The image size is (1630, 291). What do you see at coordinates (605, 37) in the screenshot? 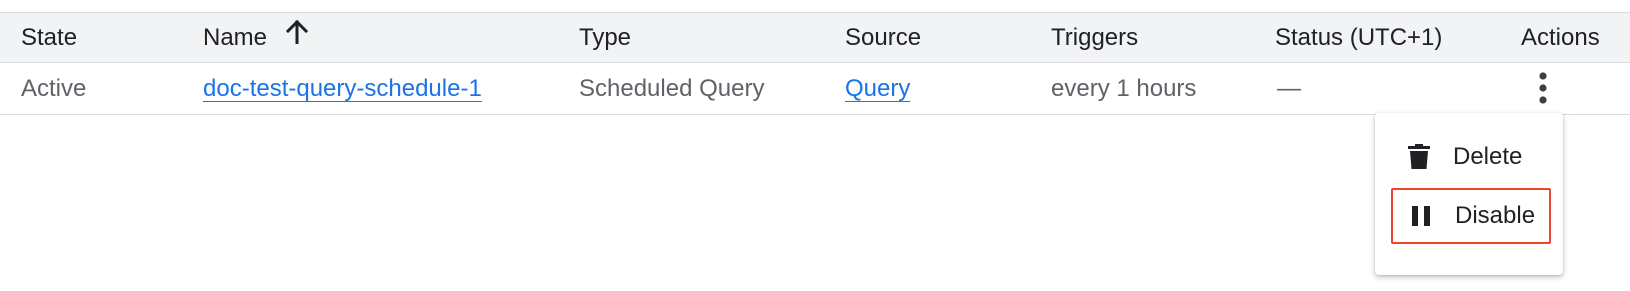
I see `column-header-type: Type` at bounding box center [605, 37].